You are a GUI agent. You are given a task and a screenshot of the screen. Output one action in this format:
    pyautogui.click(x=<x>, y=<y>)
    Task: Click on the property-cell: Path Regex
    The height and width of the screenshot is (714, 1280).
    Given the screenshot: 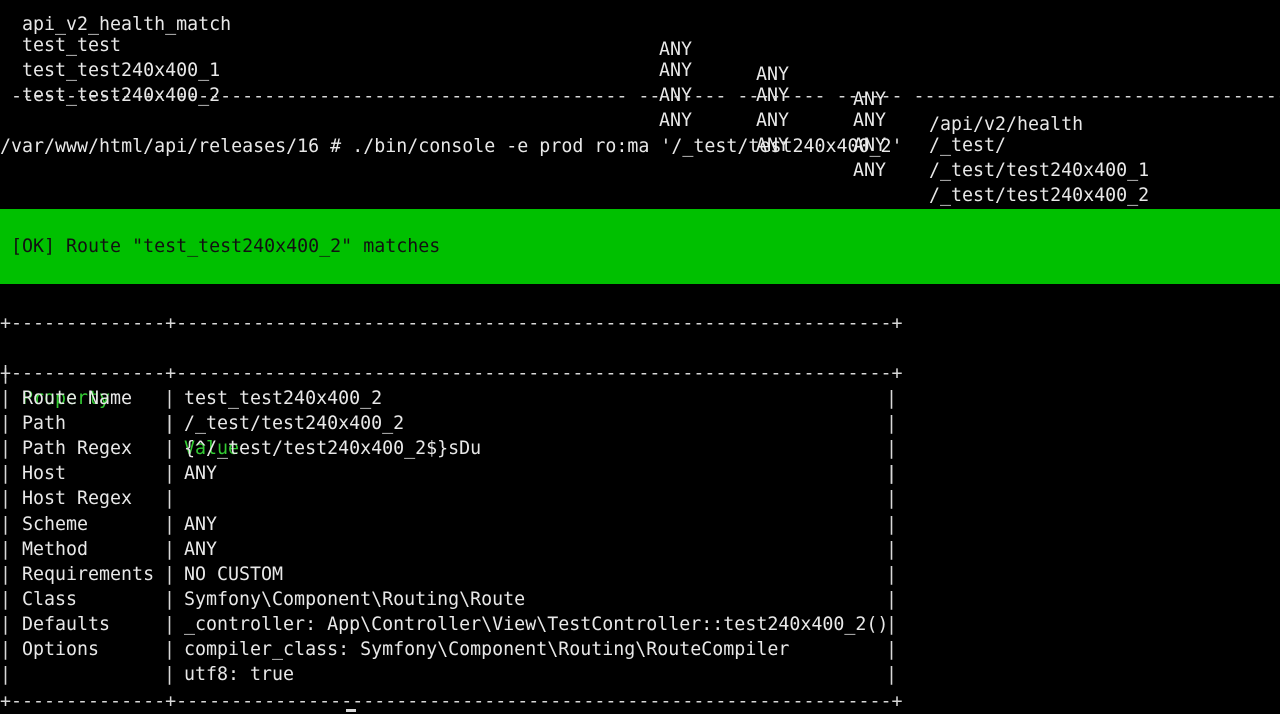 What is the action you would take?
    pyautogui.click(x=77, y=448)
    